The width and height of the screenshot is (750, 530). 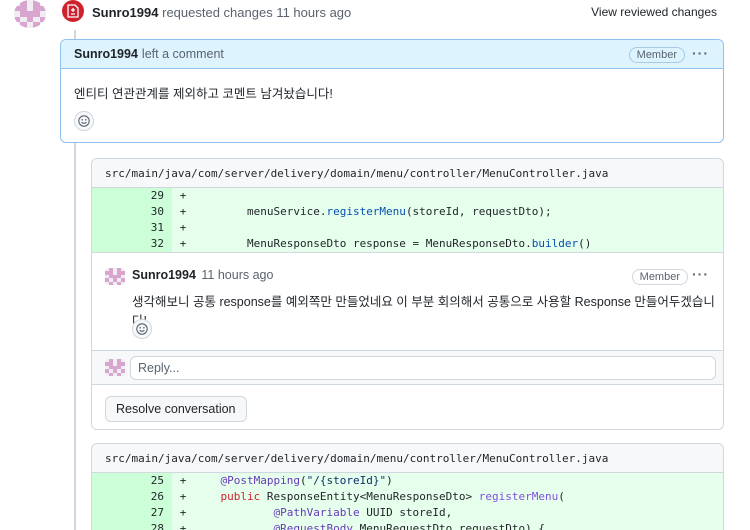 What do you see at coordinates (132, 497) in the screenshot?
I see `line-number: 26` at bounding box center [132, 497].